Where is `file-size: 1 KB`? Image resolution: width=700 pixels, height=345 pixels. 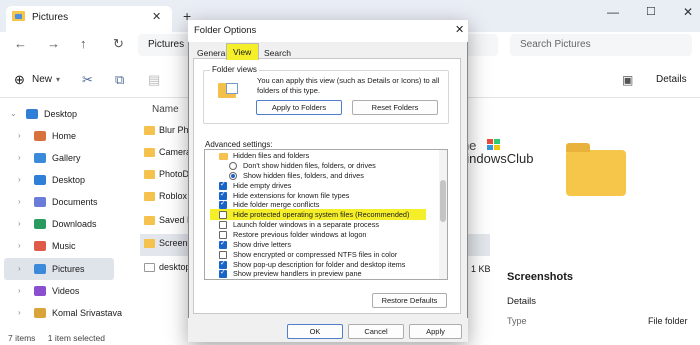
file-size: 1 KB is located at coordinates (481, 269).